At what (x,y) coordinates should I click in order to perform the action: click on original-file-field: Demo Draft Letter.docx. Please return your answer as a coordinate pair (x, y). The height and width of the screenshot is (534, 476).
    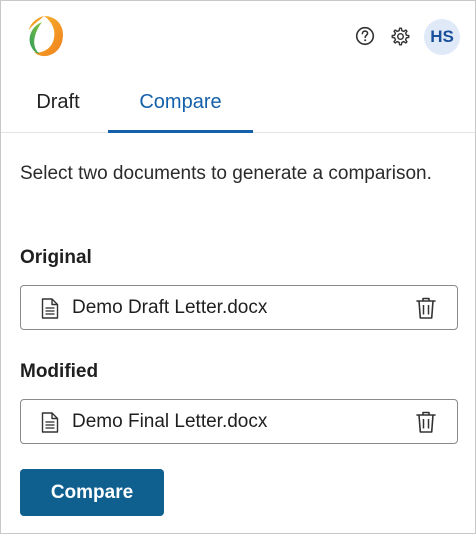
    Looking at the image, I should click on (239, 307).